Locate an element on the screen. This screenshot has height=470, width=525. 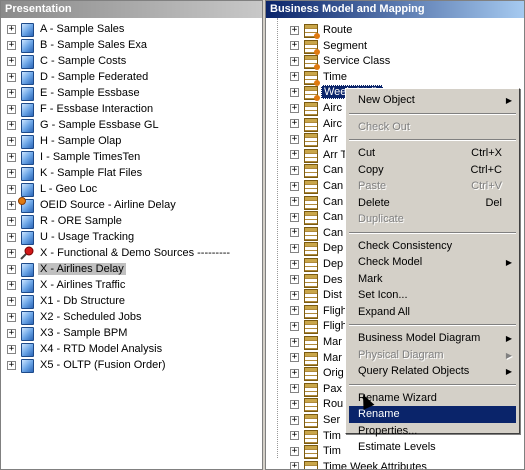
menu-item-check-model: Check Model ▶ is located at coordinates (432, 262).